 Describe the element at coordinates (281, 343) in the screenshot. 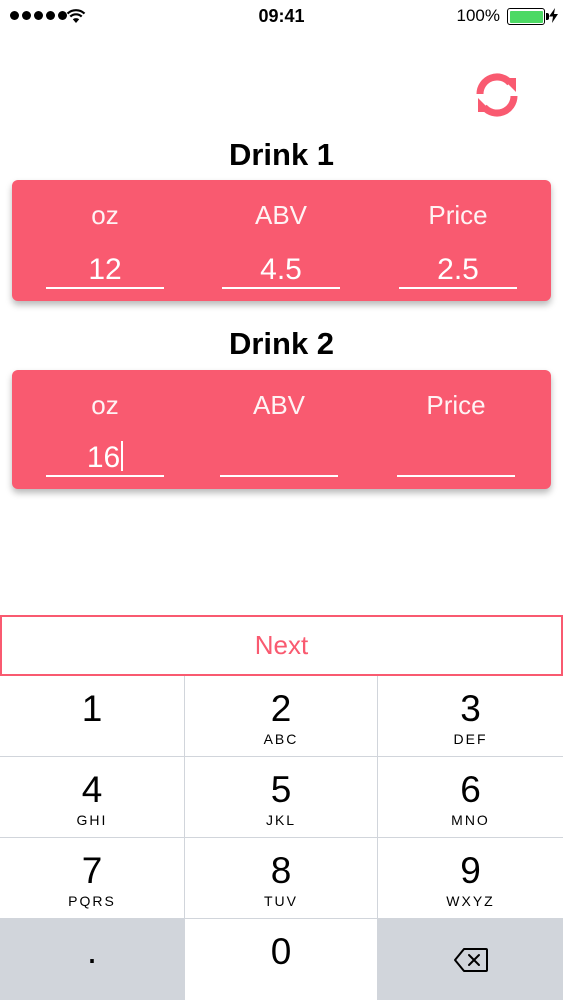

I see `drink2-title: Drink 2` at that location.